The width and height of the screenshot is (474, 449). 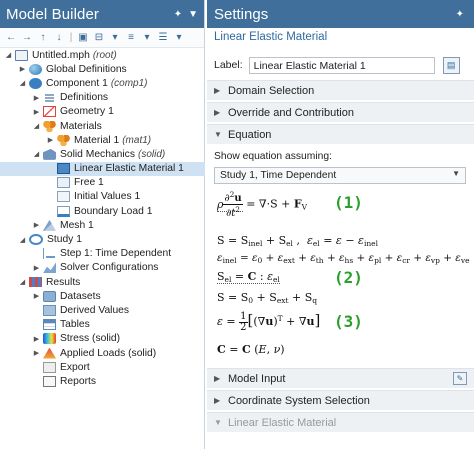 What do you see at coordinates (250, 134) in the screenshot?
I see `section-title: Equation` at bounding box center [250, 134].